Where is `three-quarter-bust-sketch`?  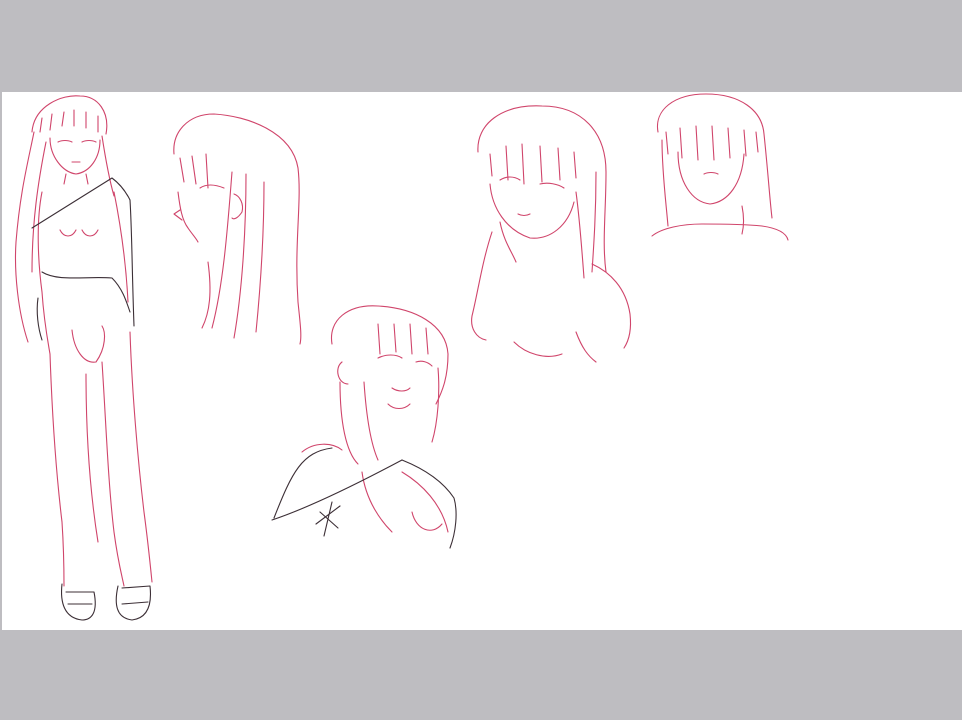 three-quarter-bust-sketch is located at coordinates (551, 234).